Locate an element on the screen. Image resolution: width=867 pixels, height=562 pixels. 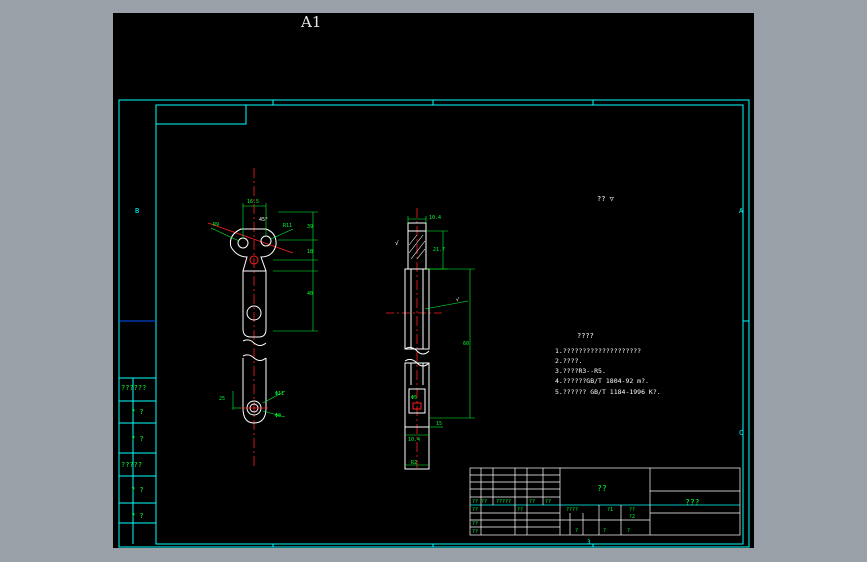
tech-heading: ???? is located at coordinates (585, 336).